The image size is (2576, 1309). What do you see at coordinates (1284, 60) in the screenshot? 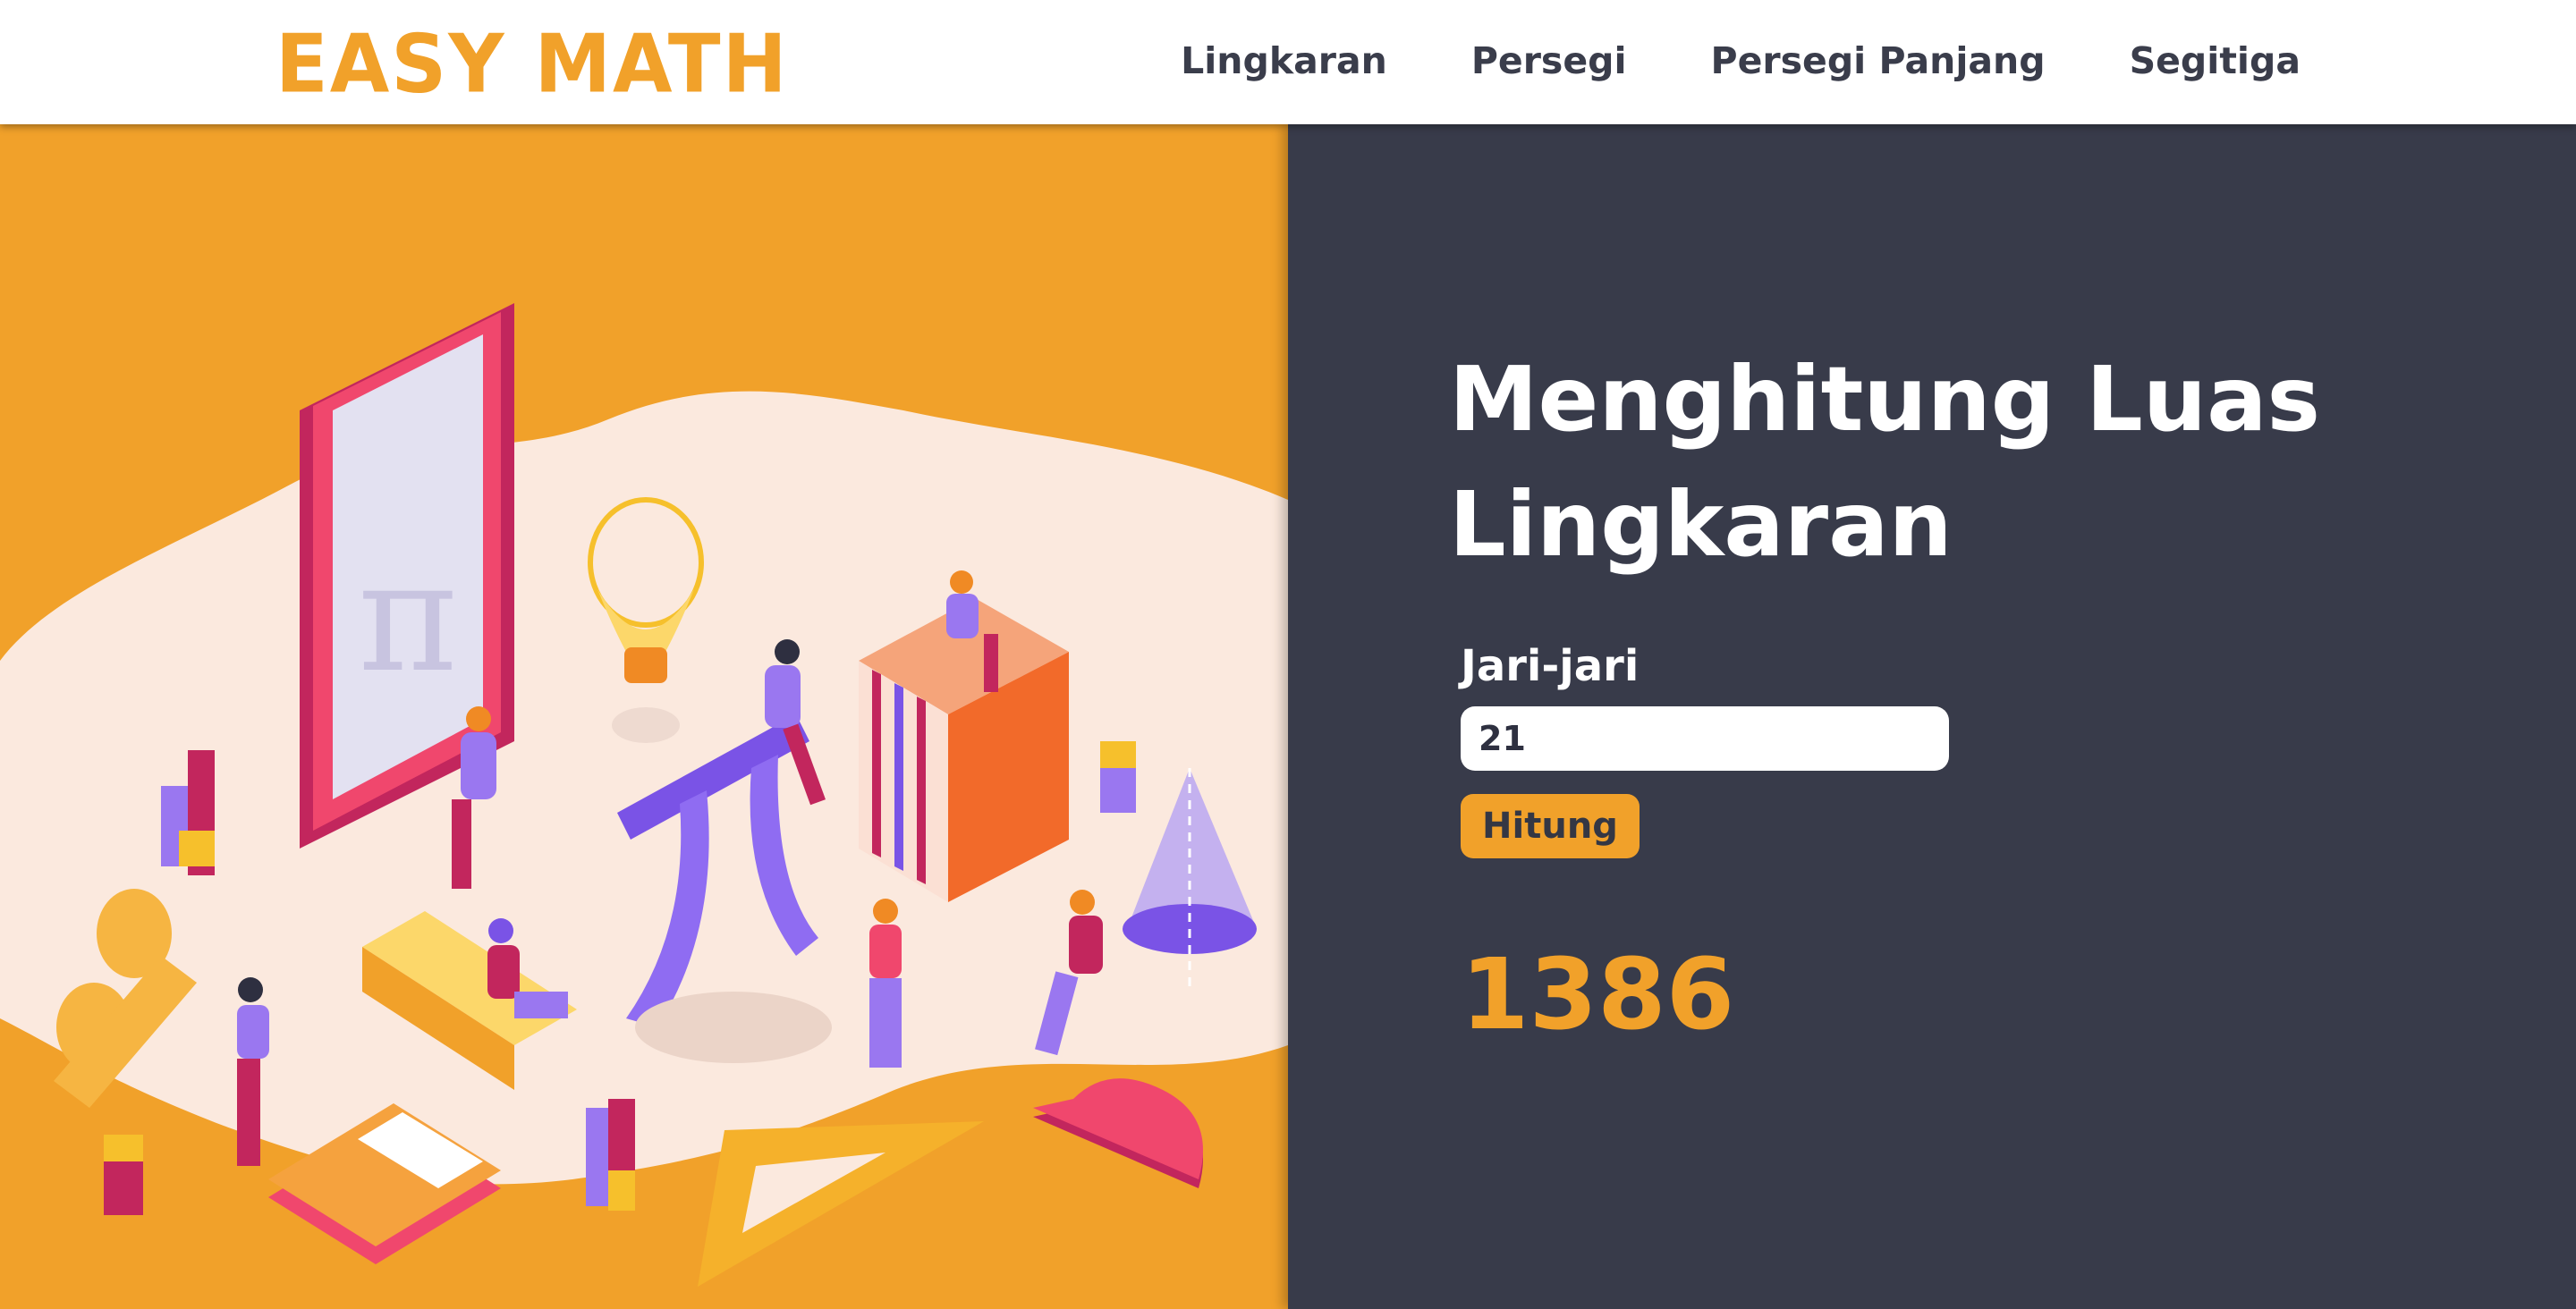
I see `nav-item-lingkaran: Lingkaran` at bounding box center [1284, 60].